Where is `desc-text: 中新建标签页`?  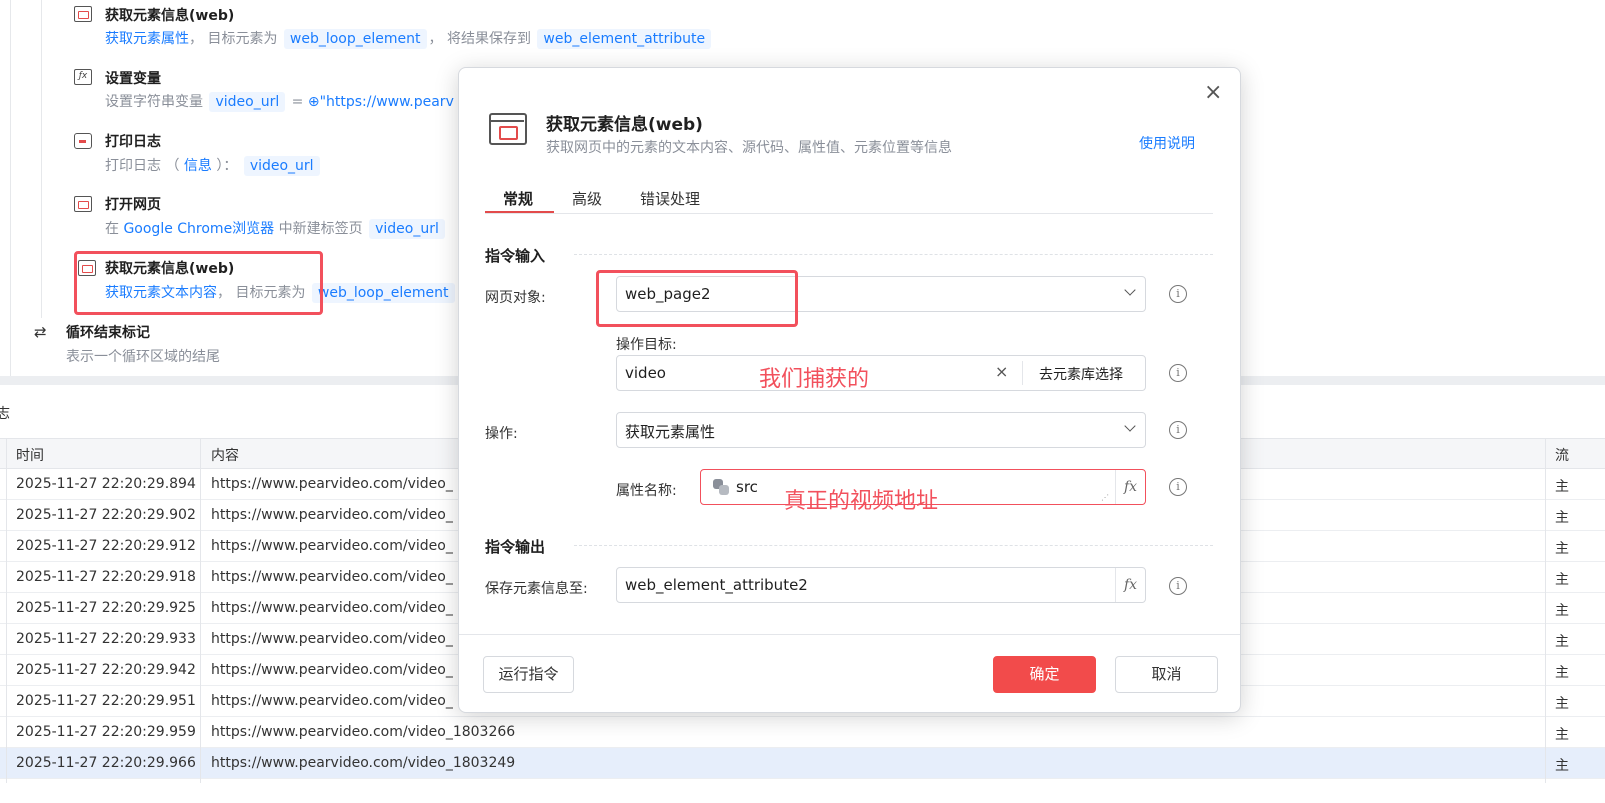
desc-text: 中新建标签页 is located at coordinates (321, 229).